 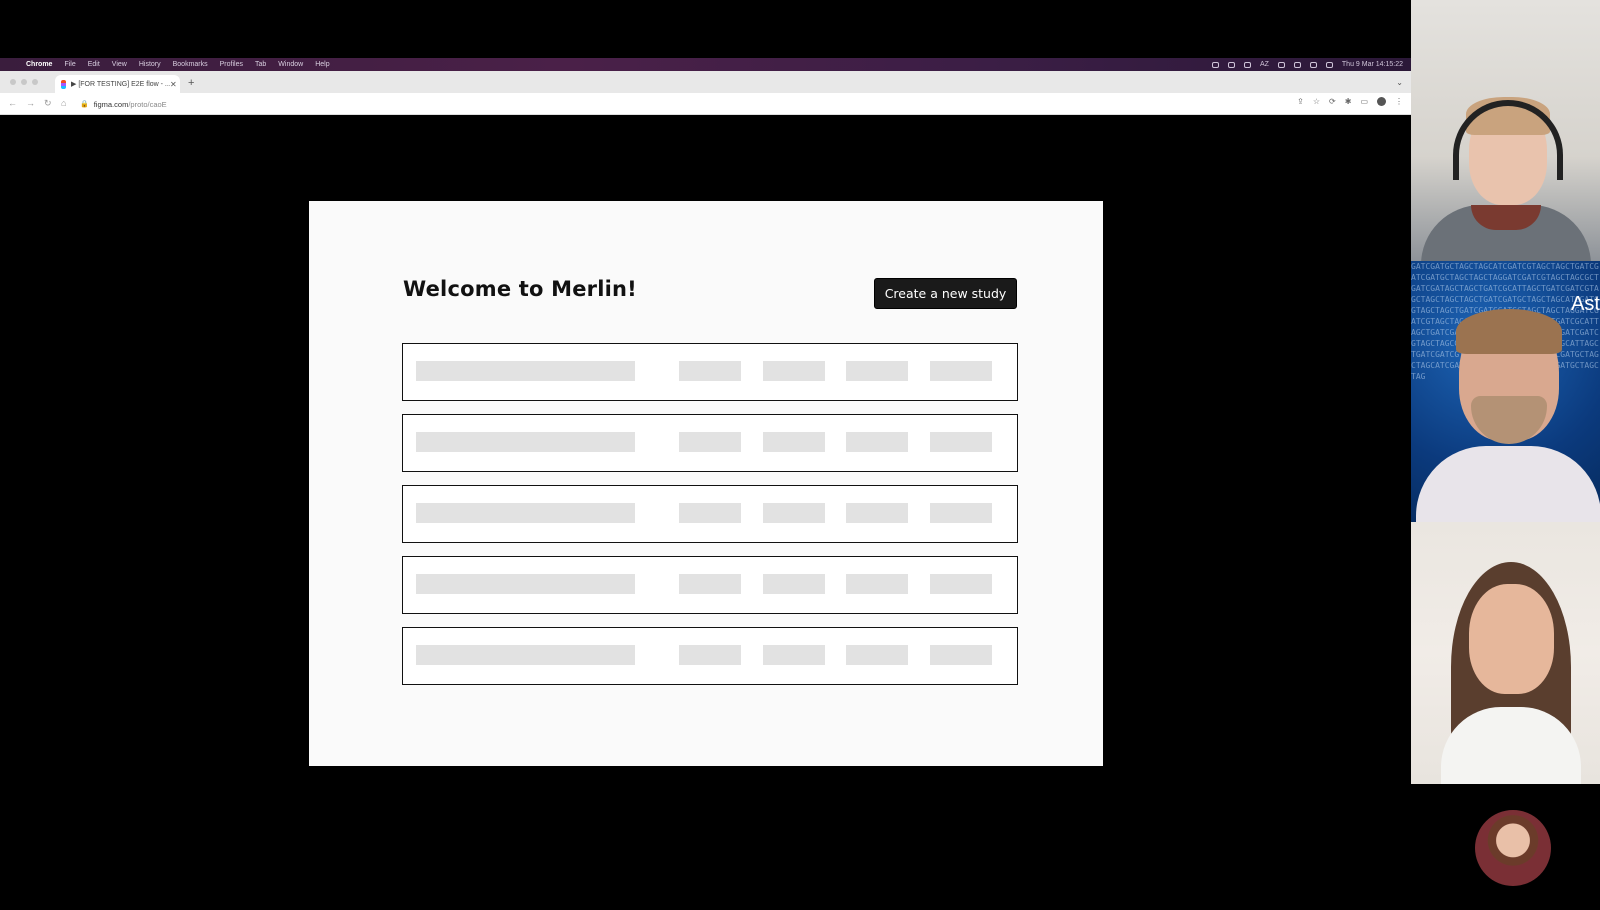 What do you see at coordinates (150, 64) in the screenshot?
I see `menu-history: History` at bounding box center [150, 64].